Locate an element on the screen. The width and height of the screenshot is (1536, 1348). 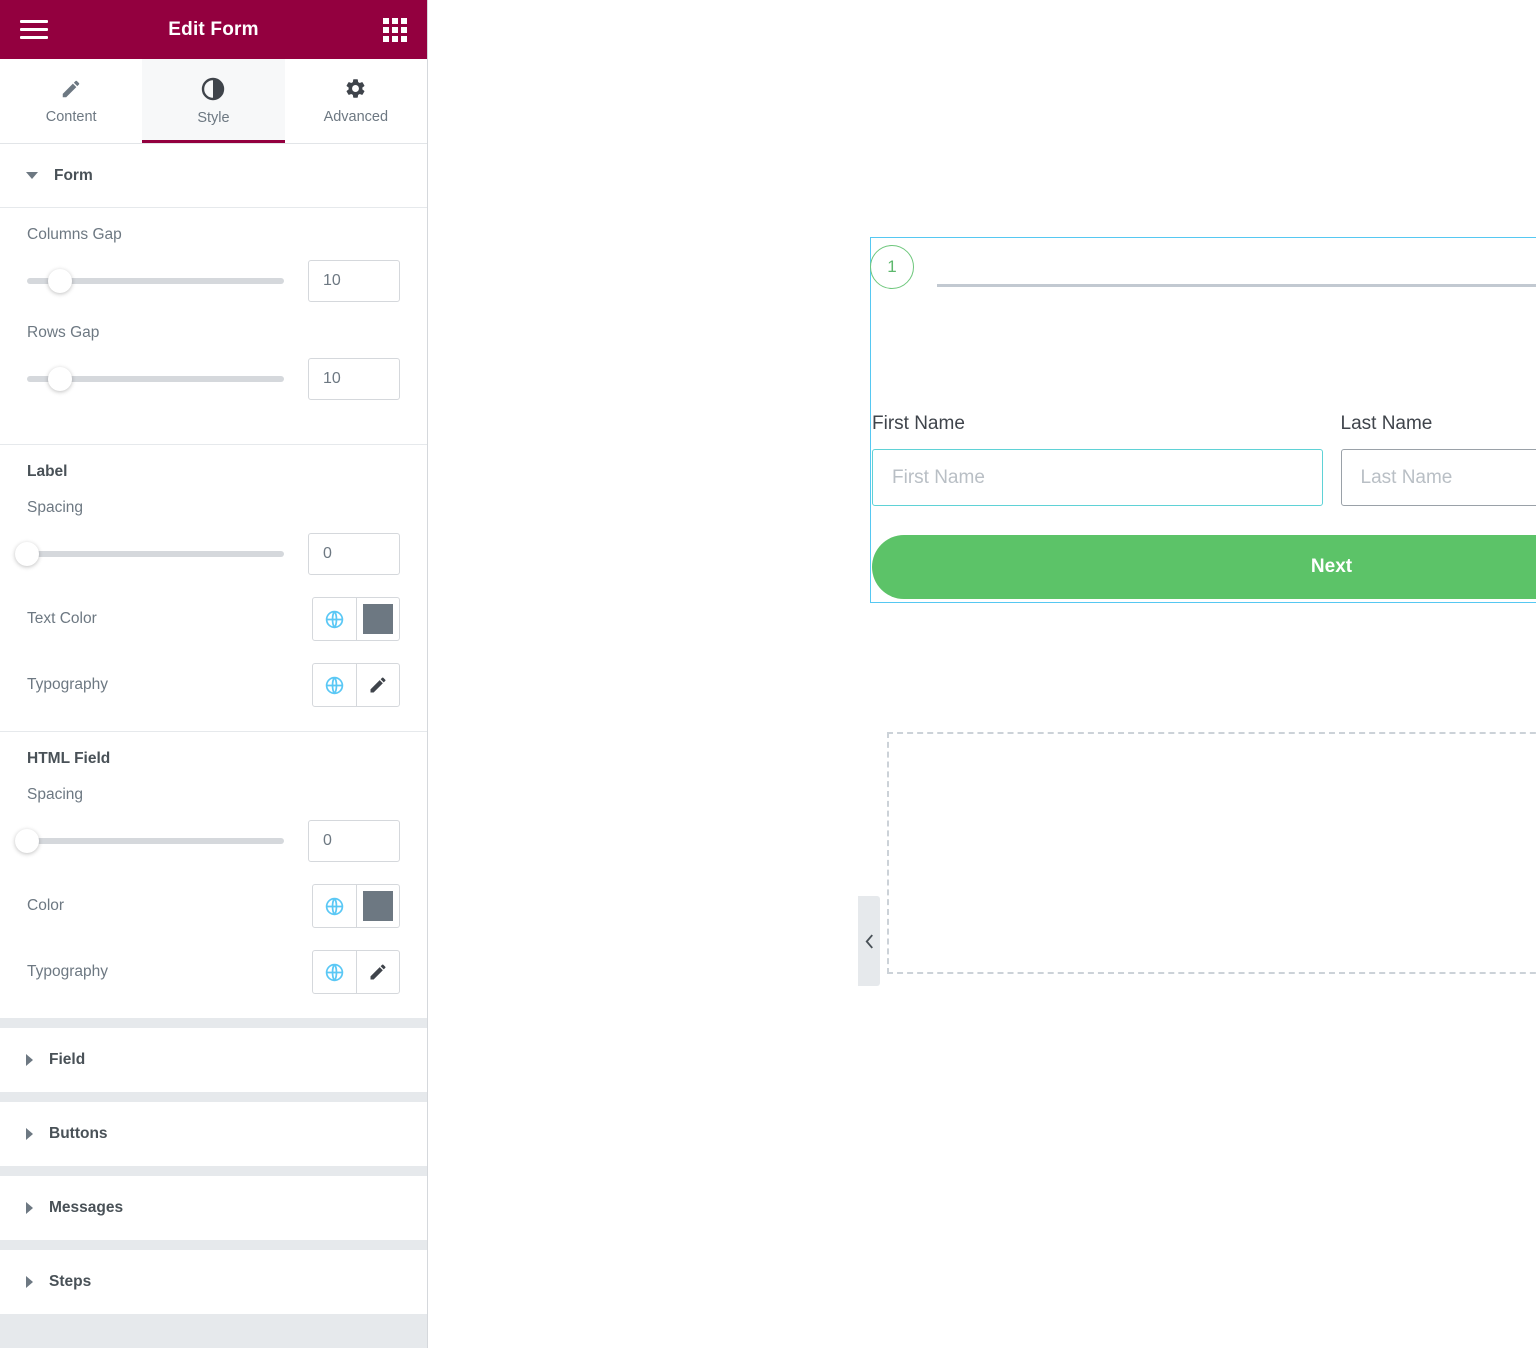
section-title-field: Field is located at coordinates (67, 1059).